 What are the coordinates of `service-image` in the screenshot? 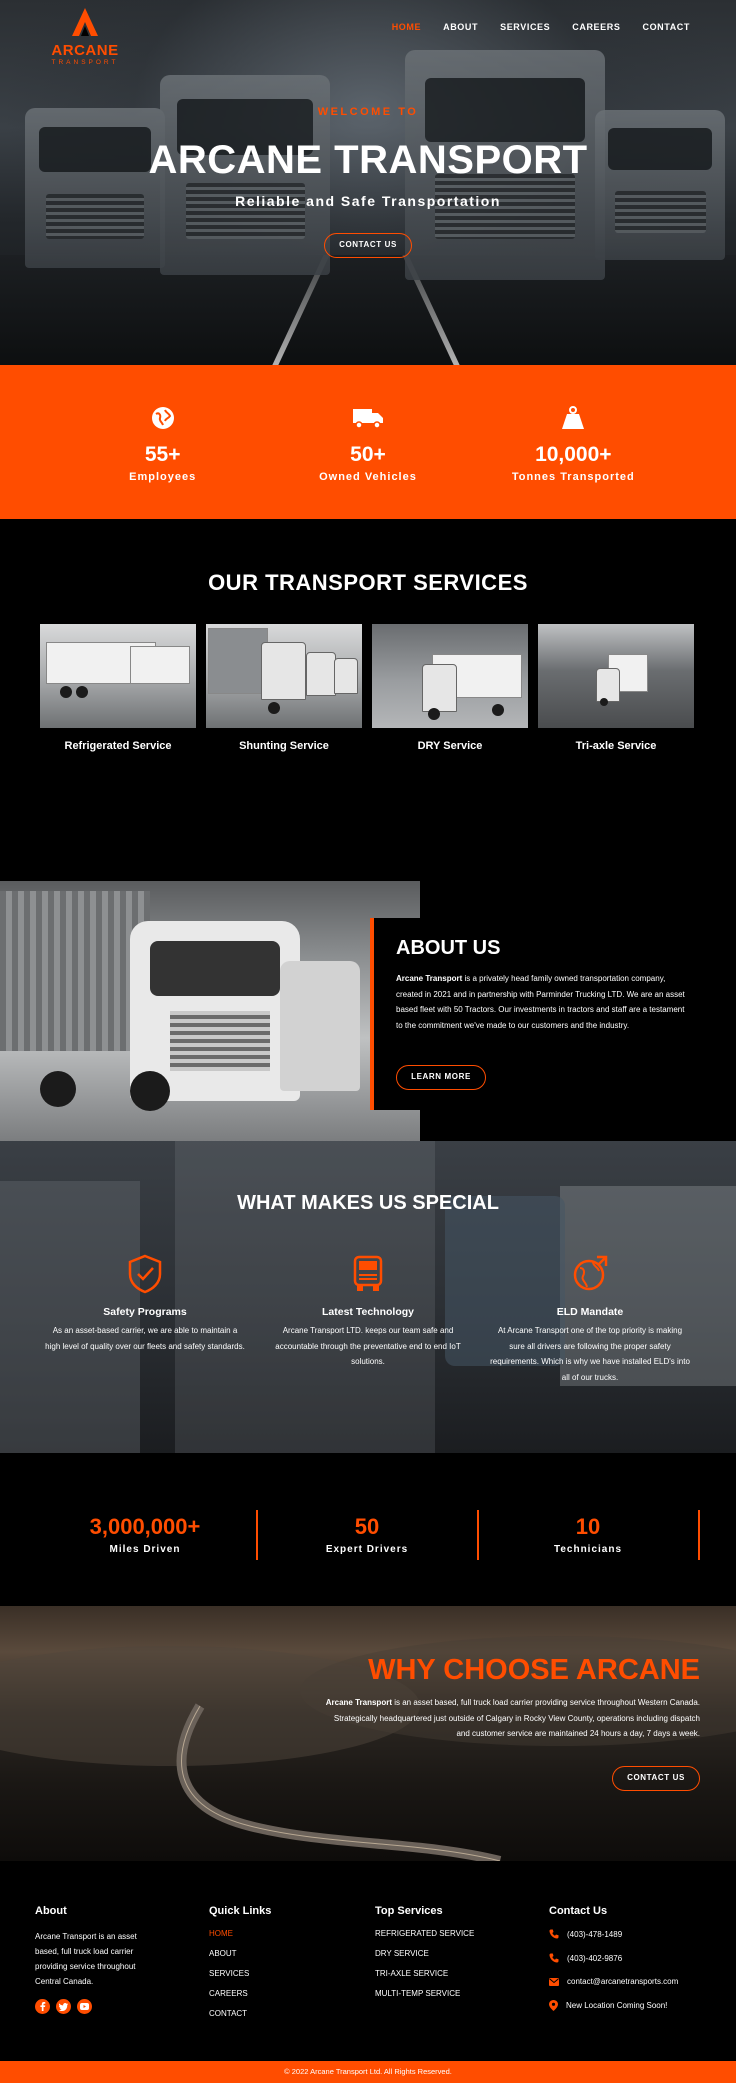 It's located at (450, 676).